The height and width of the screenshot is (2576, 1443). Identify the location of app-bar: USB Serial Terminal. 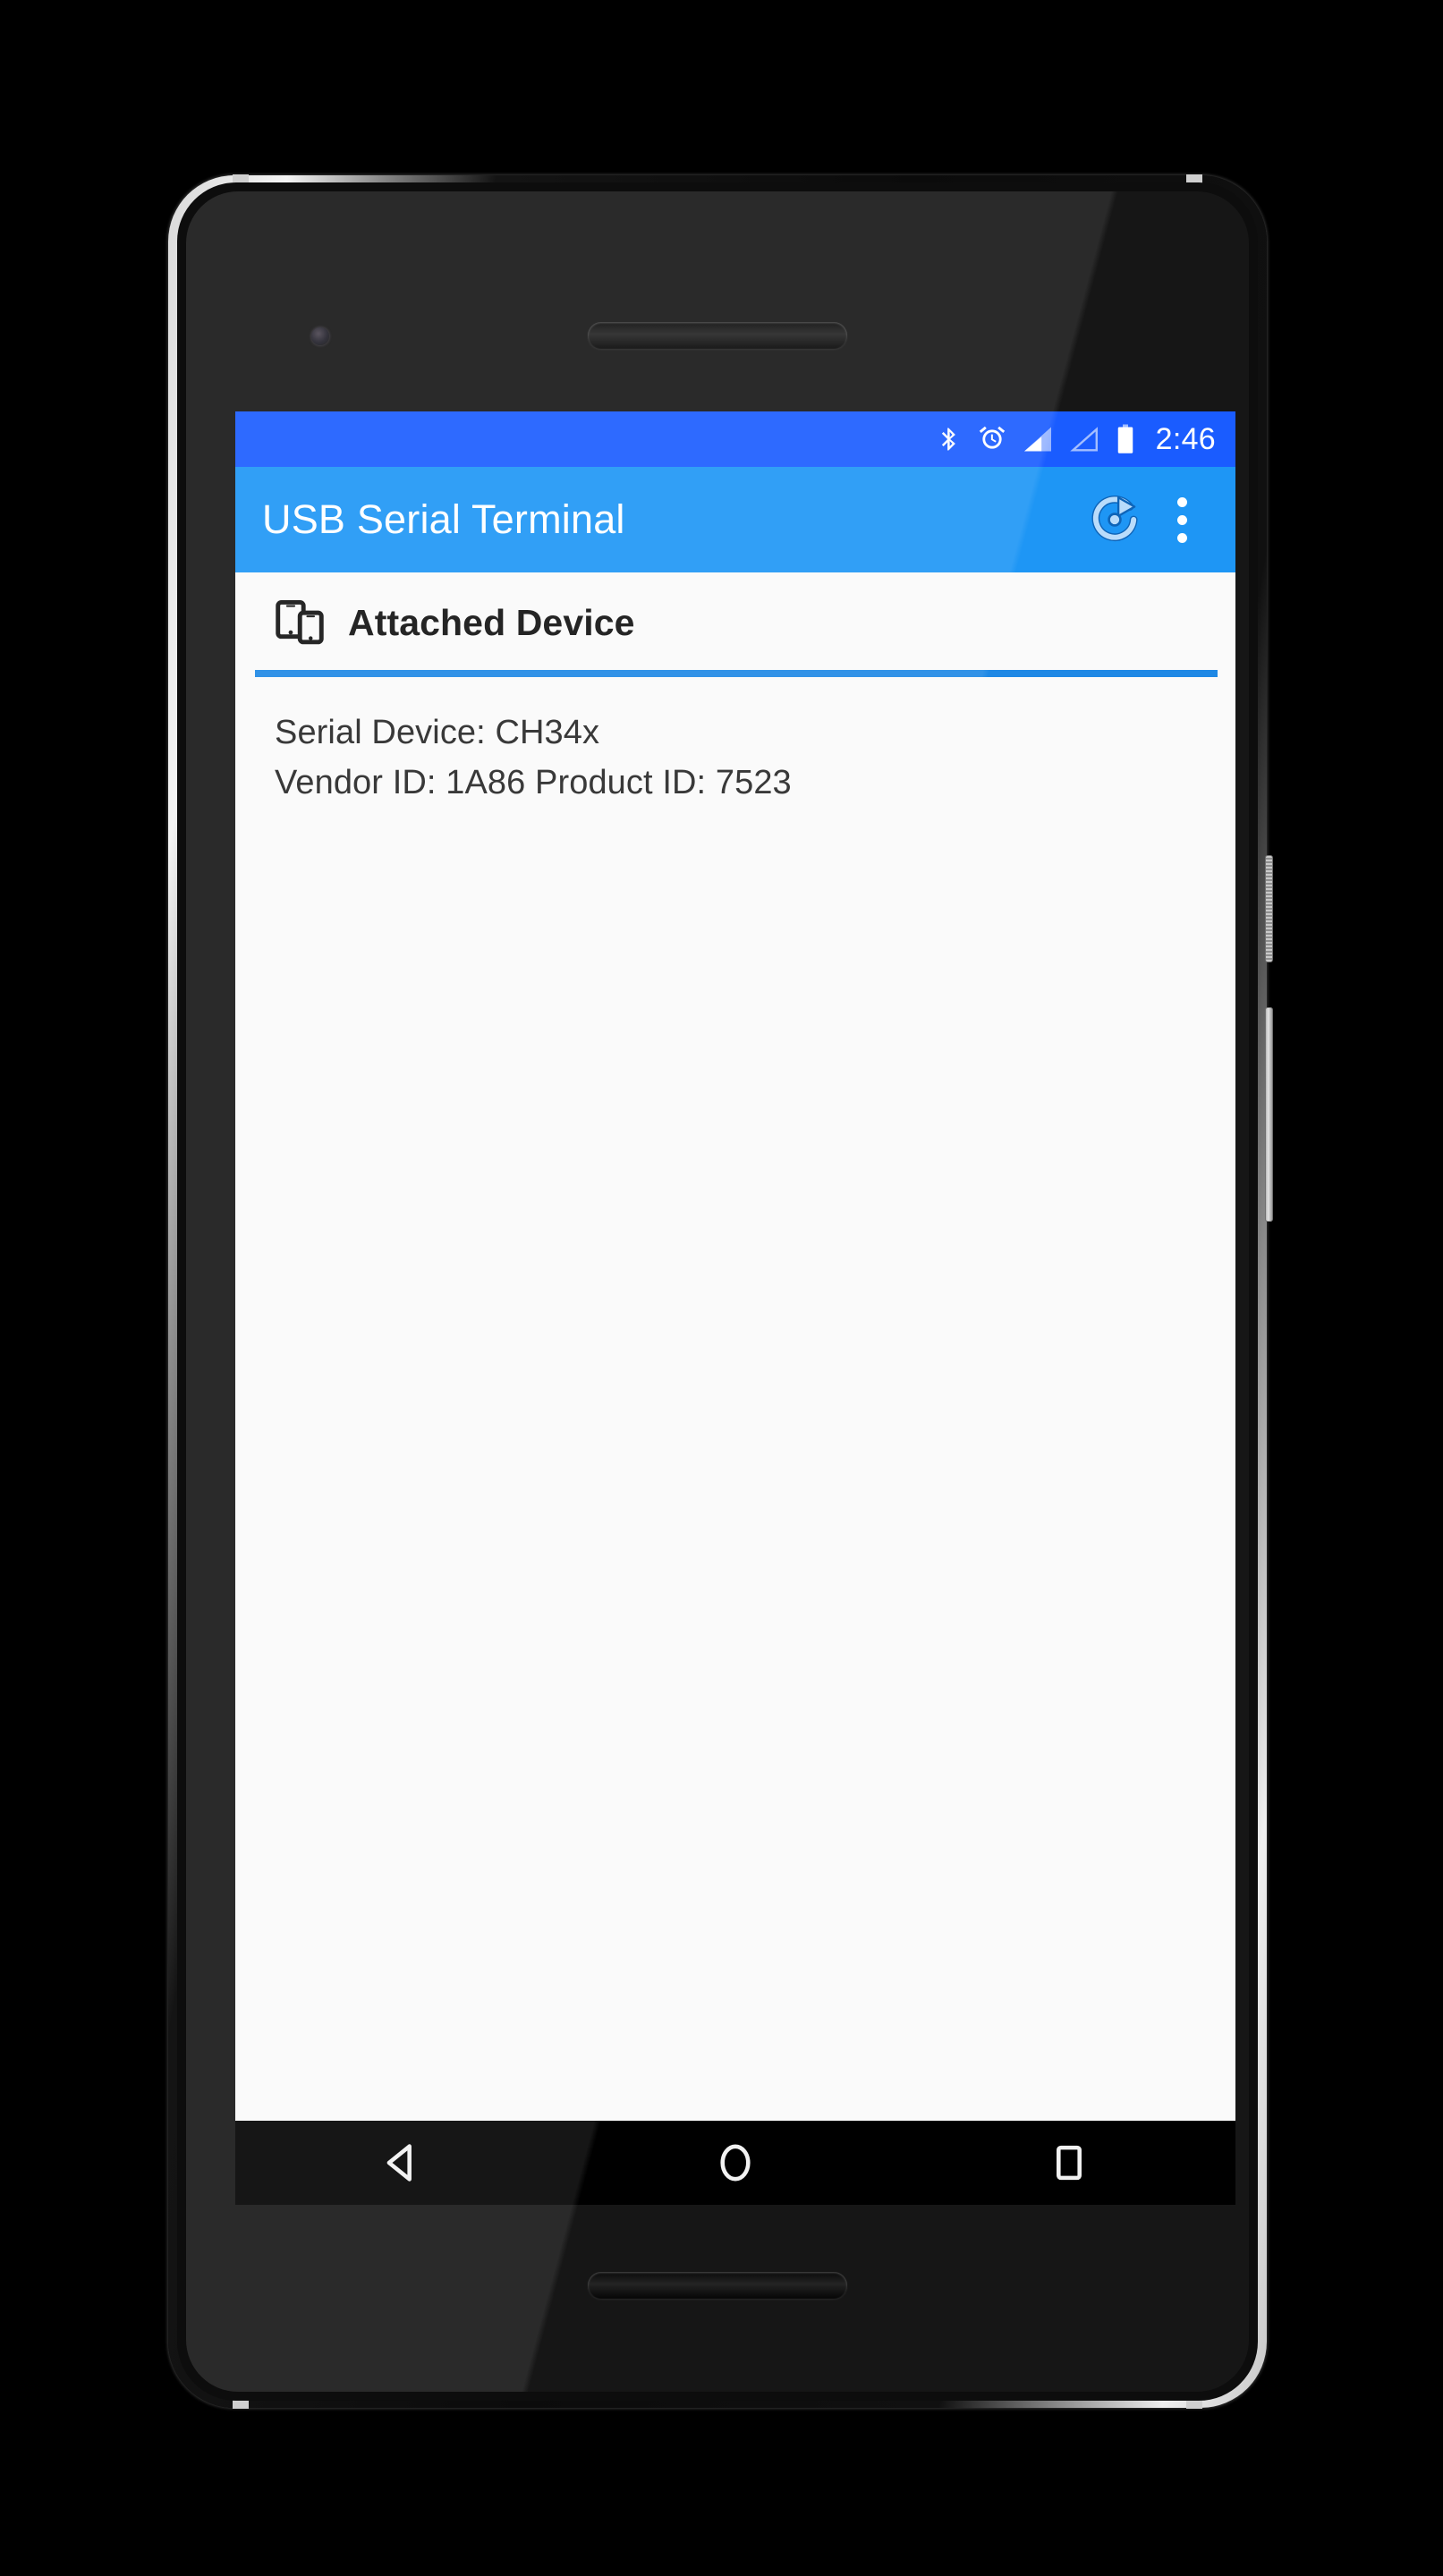
(735, 519).